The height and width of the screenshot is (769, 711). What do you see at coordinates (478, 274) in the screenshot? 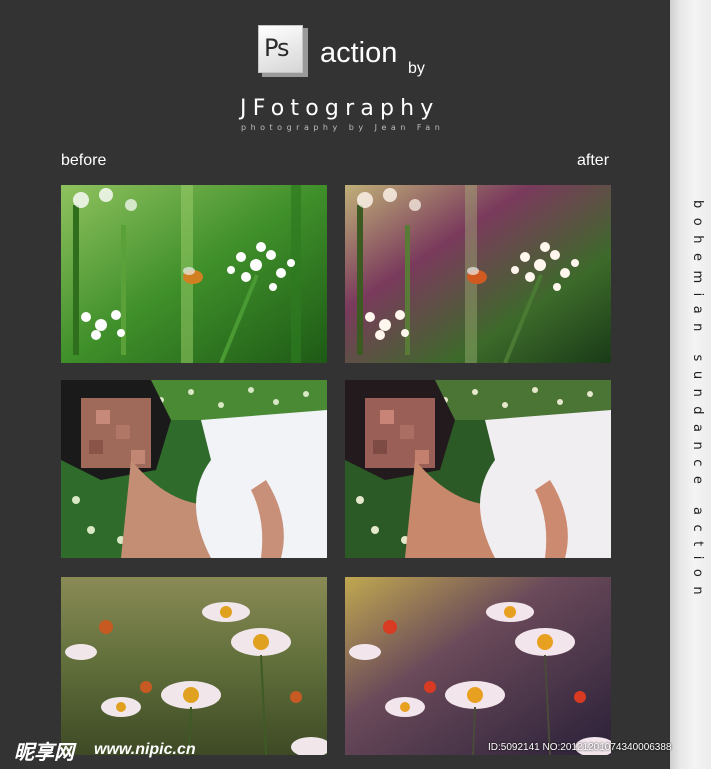
I see `photo-flower-bee-after` at bounding box center [478, 274].